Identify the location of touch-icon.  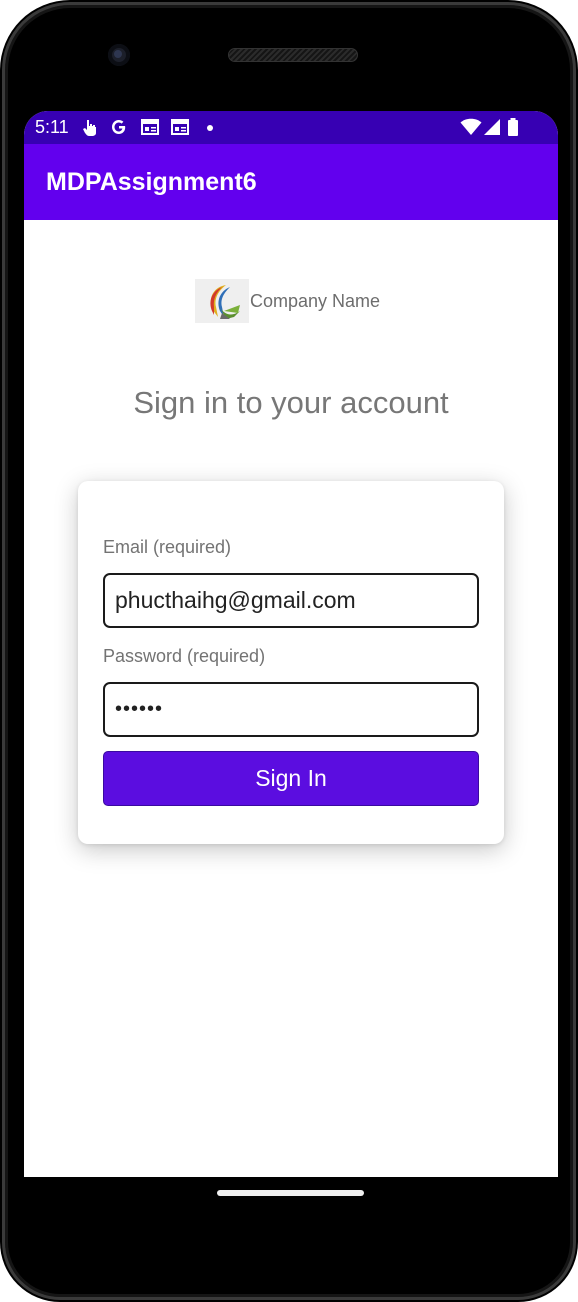
(90, 127).